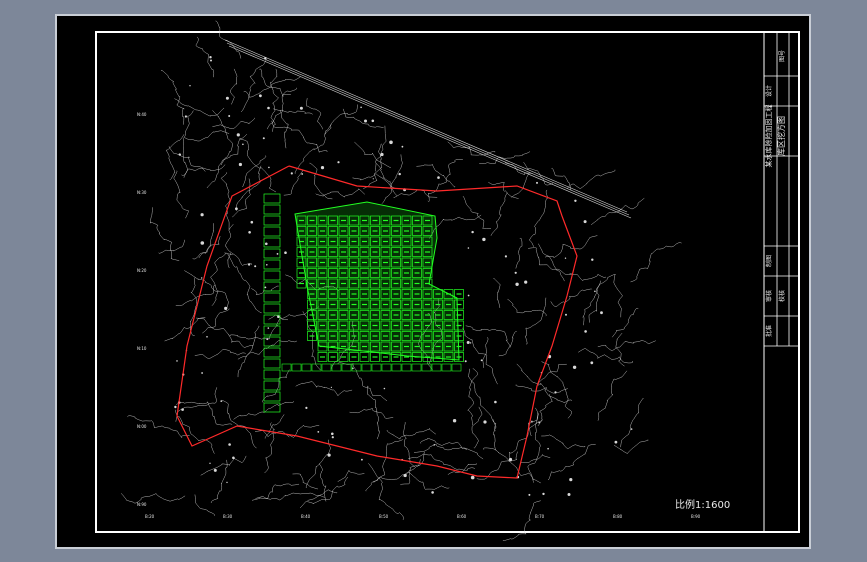 Image resolution: width=867 pixels, height=562 pixels. What do you see at coordinates (696, 516) in the screenshot?
I see `axis-tick-label: B:90` at bounding box center [696, 516].